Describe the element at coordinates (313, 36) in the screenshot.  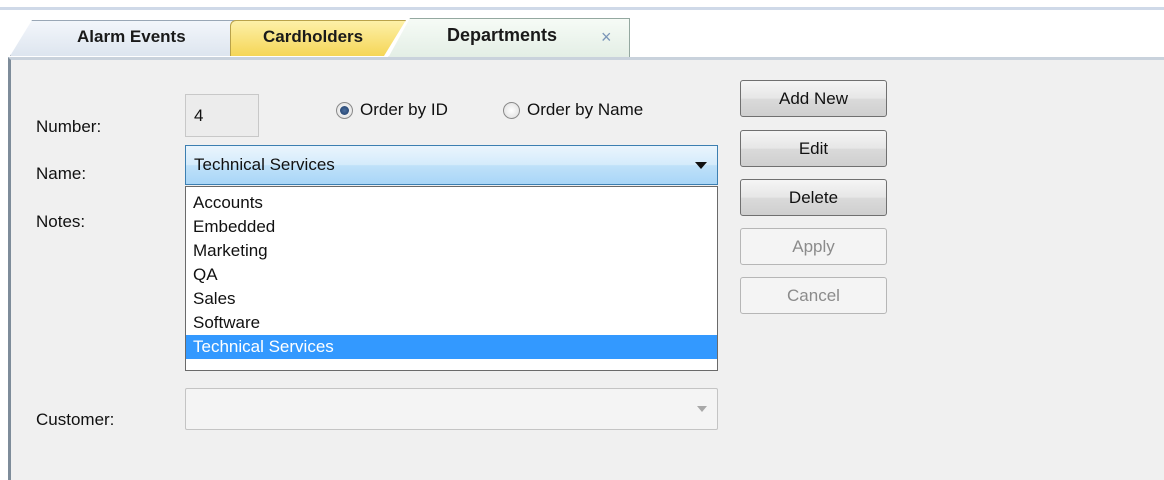
I see `tab-label: Cardholders` at that location.